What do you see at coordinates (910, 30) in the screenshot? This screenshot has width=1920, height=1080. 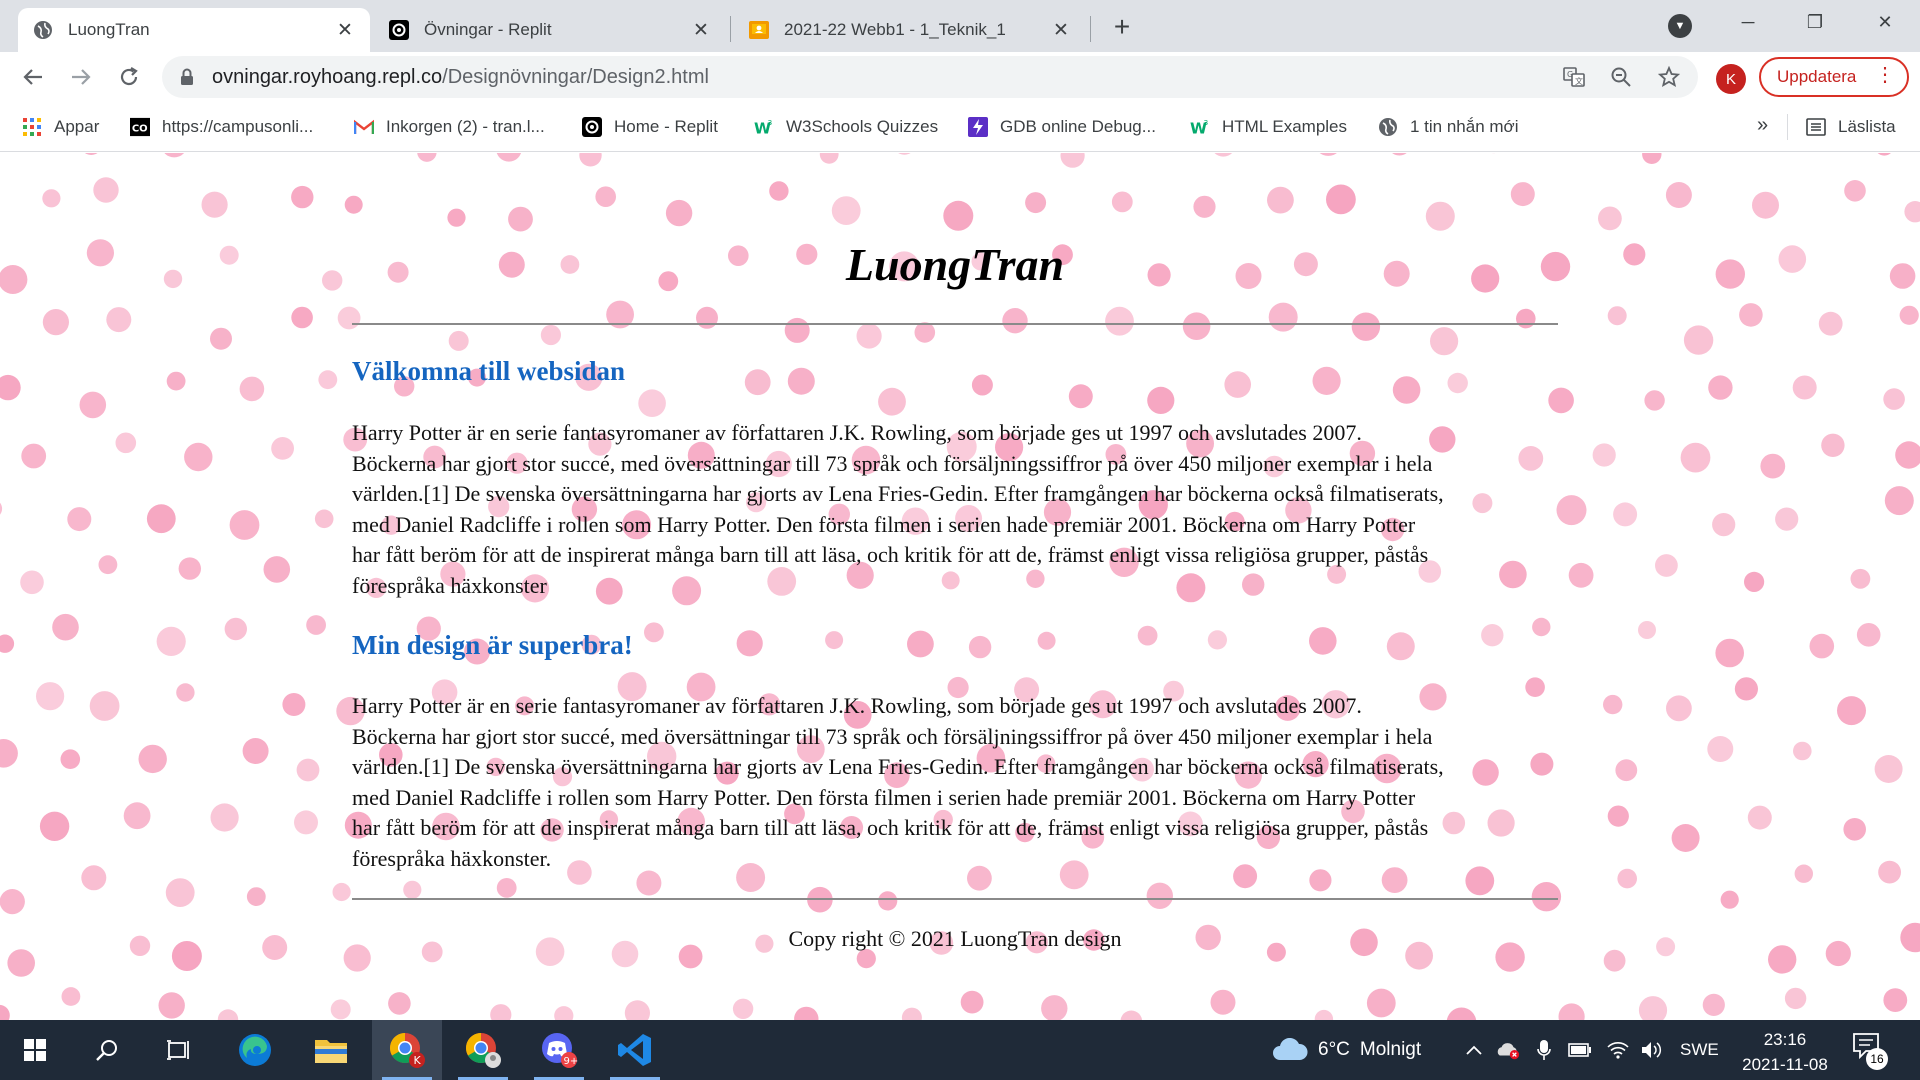 I see `tab-webb1-teknik: 2021-22 Webb1 - 1_Teknik_1 ✕` at bounding box center [910, 30].